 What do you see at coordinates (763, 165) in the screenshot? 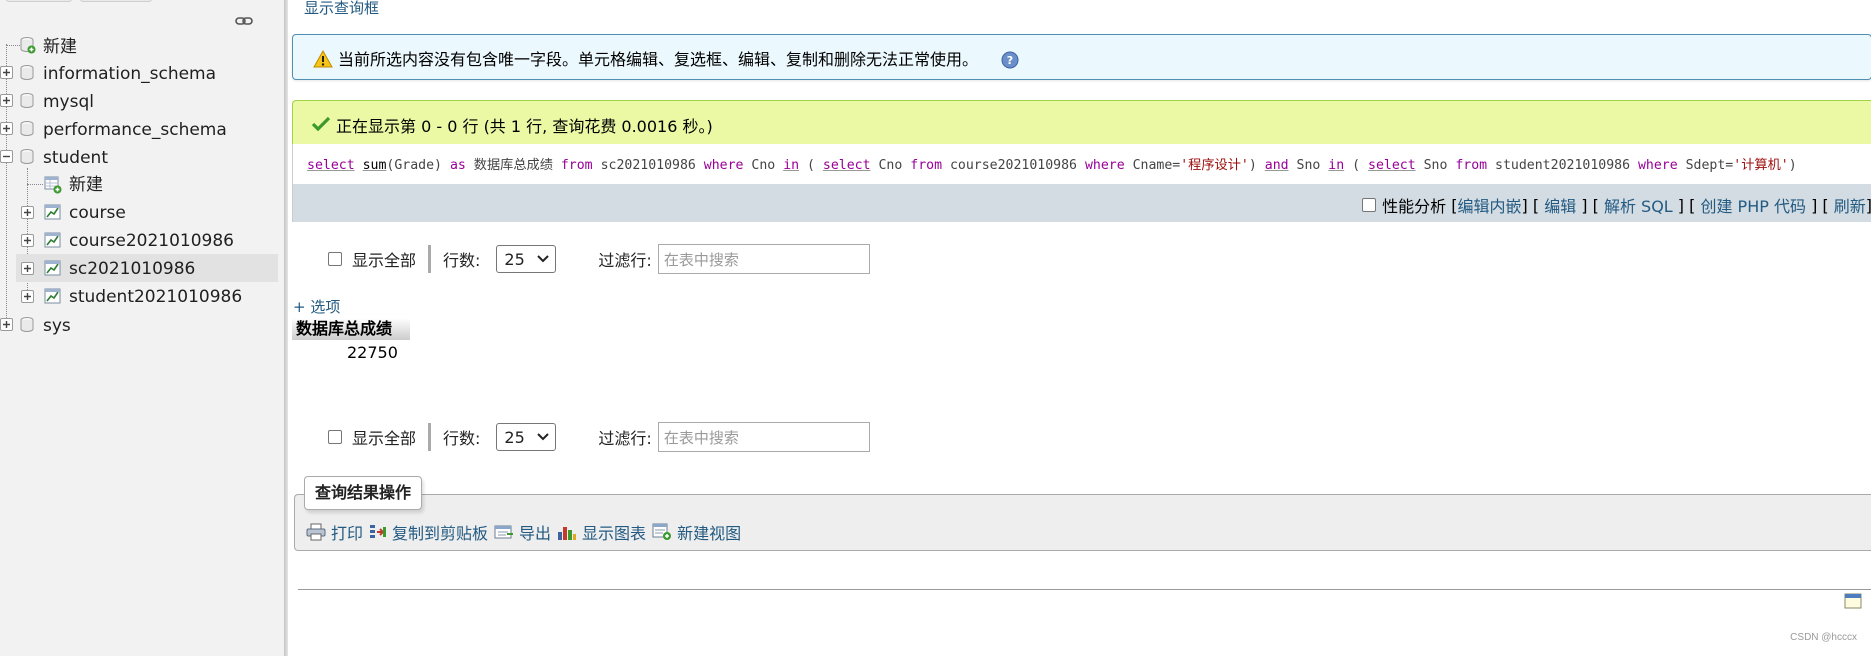
I see `sql-token: Cno` at bounding box center [763, 165].